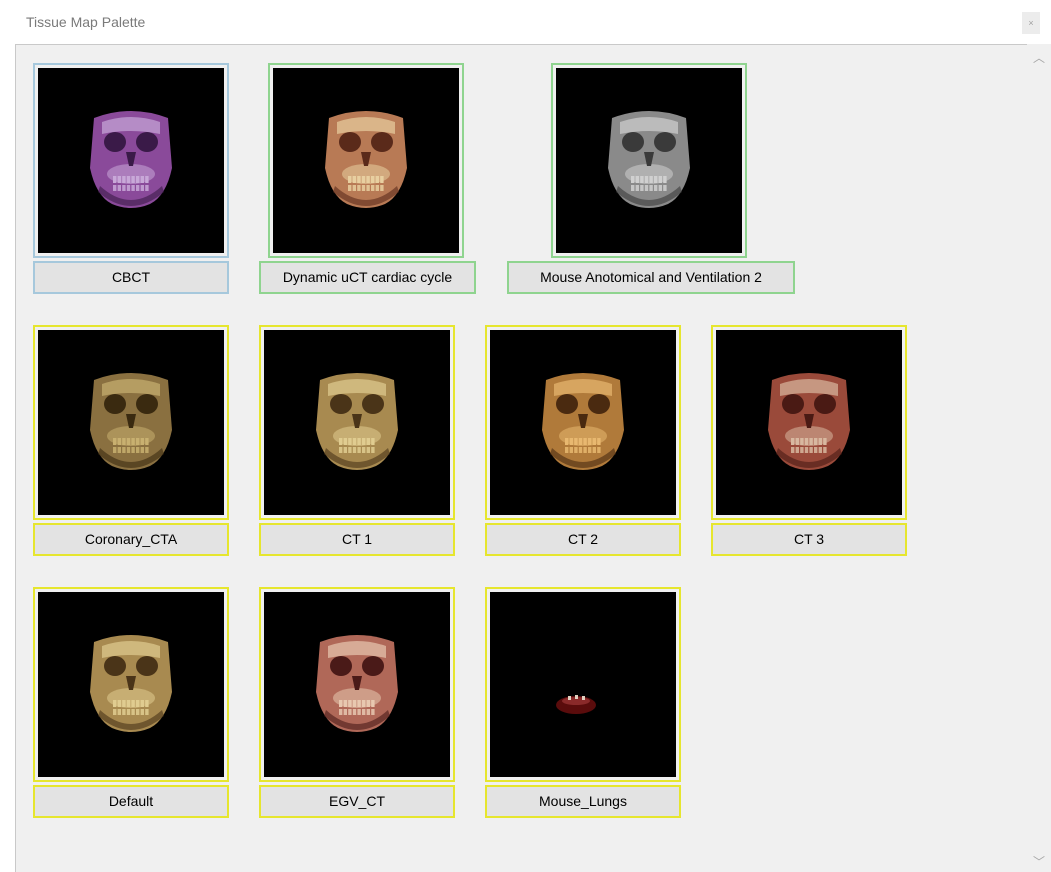  What do you see at coordinates (357, 801) in the screenshot?
I see `tile-label: EGV_CT` at bounding box center [357, 801].